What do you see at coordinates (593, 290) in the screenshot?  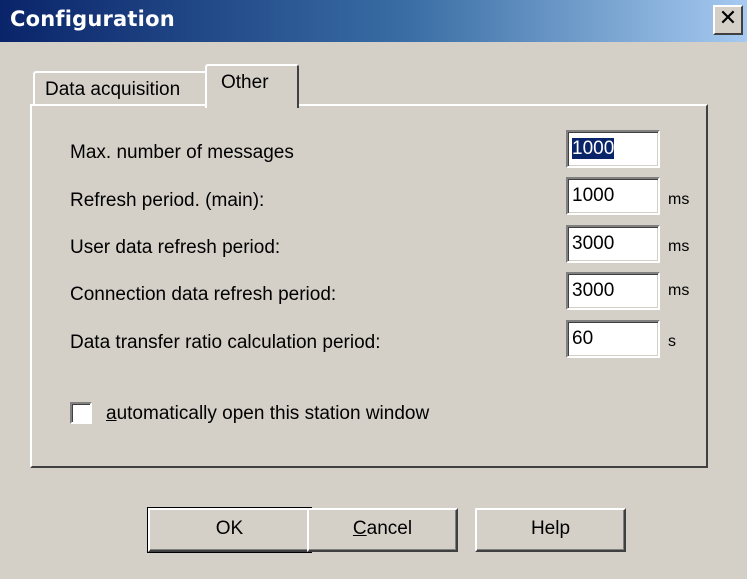 I see `connection-data-refresh-value: 3000` at bounding box center [593, 290].